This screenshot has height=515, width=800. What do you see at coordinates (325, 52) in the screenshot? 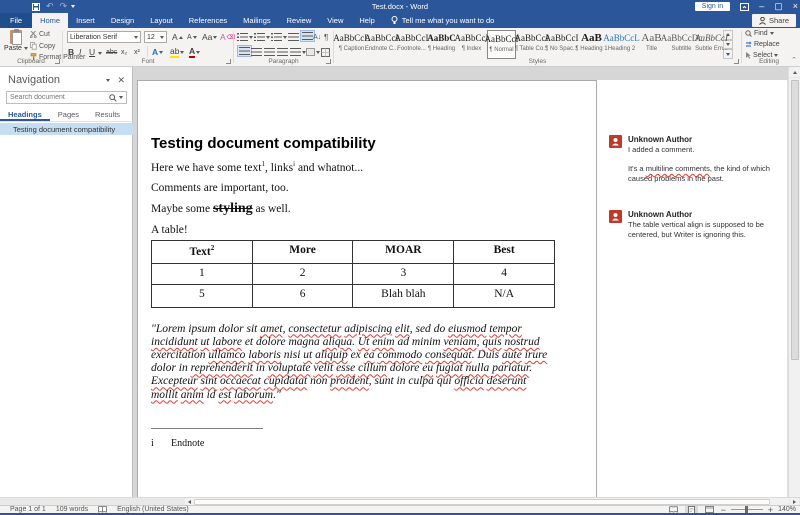
I see `borders-button` at bounding box center [325, 52].